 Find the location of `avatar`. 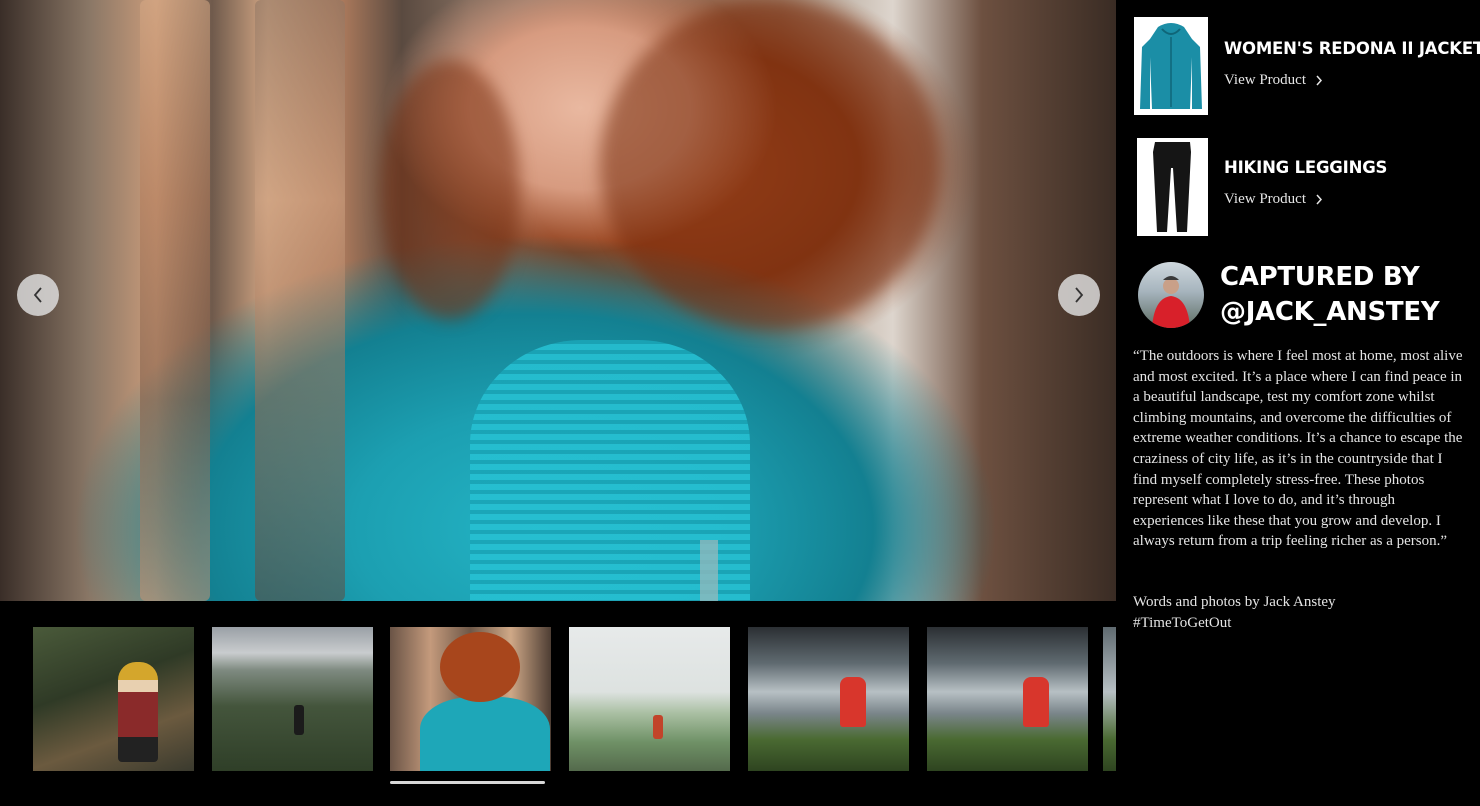

avatar is located at coordinates (1171, 295).